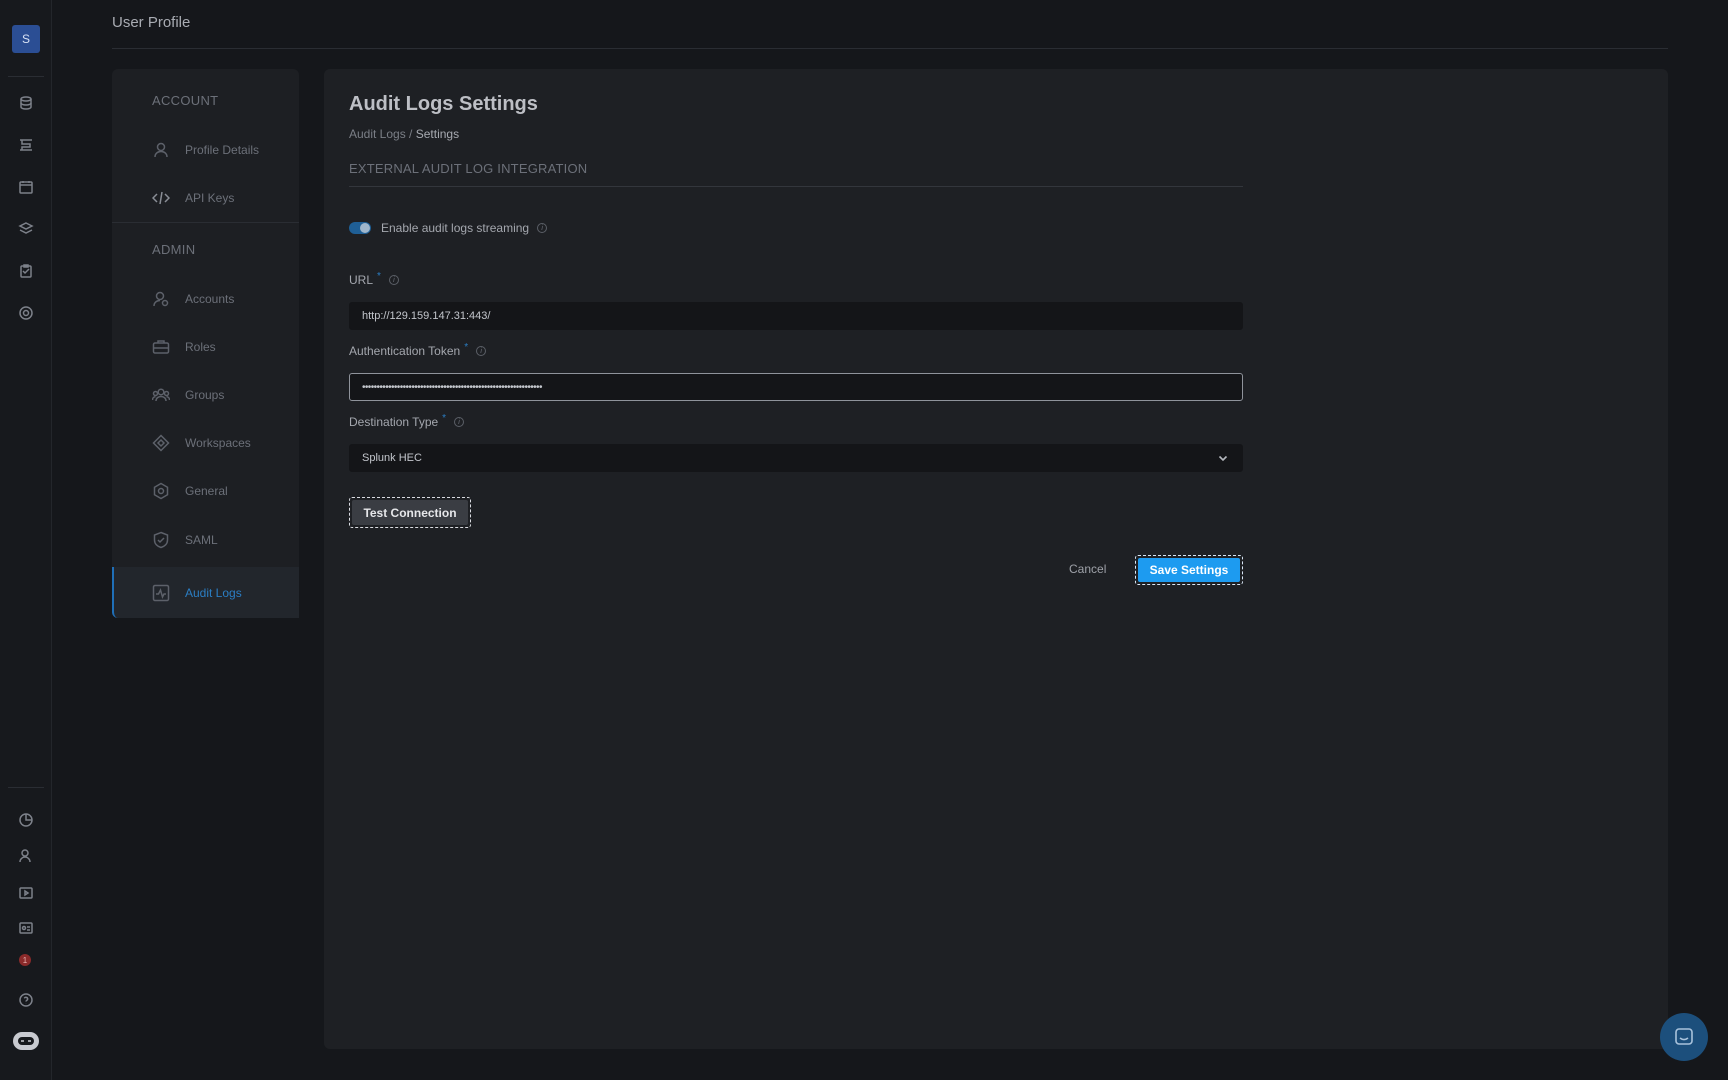  What do you see at coordinates (443, 104) in the screenshot?
I see `page-title: Audit Logs Settings` at bounding box center [443, 104].